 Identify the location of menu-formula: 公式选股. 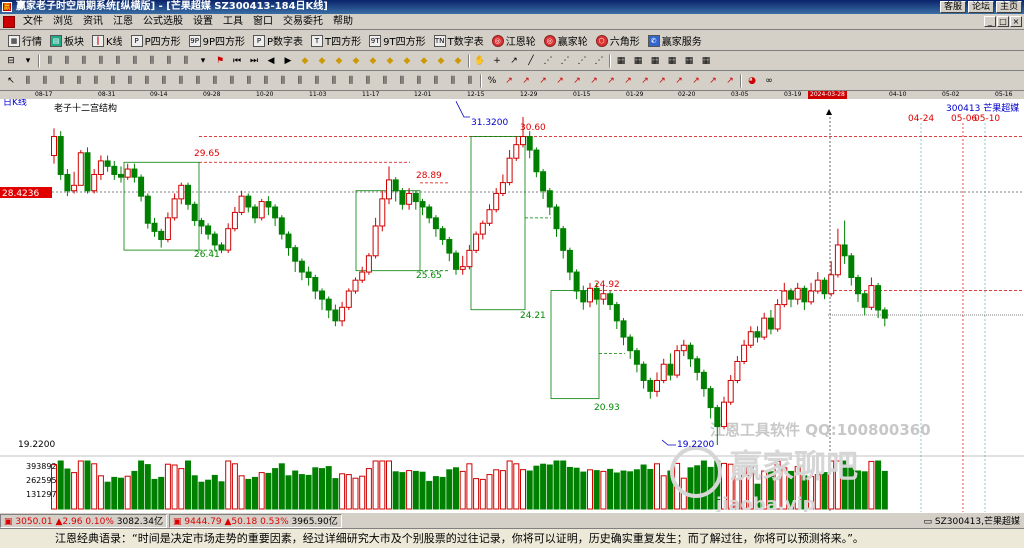
(163, 21).